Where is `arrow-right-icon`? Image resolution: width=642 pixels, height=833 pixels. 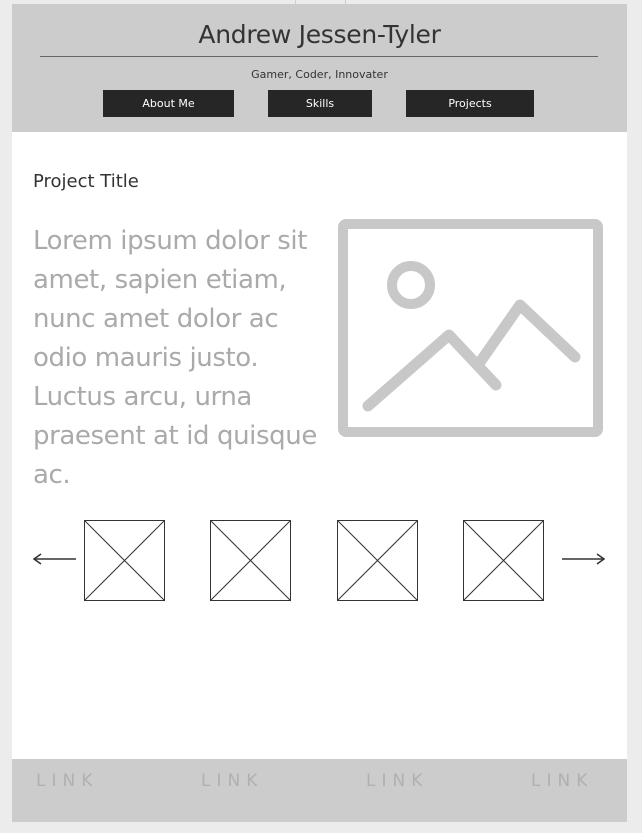 arrow-right-icon is located at coordinates (583, 561).